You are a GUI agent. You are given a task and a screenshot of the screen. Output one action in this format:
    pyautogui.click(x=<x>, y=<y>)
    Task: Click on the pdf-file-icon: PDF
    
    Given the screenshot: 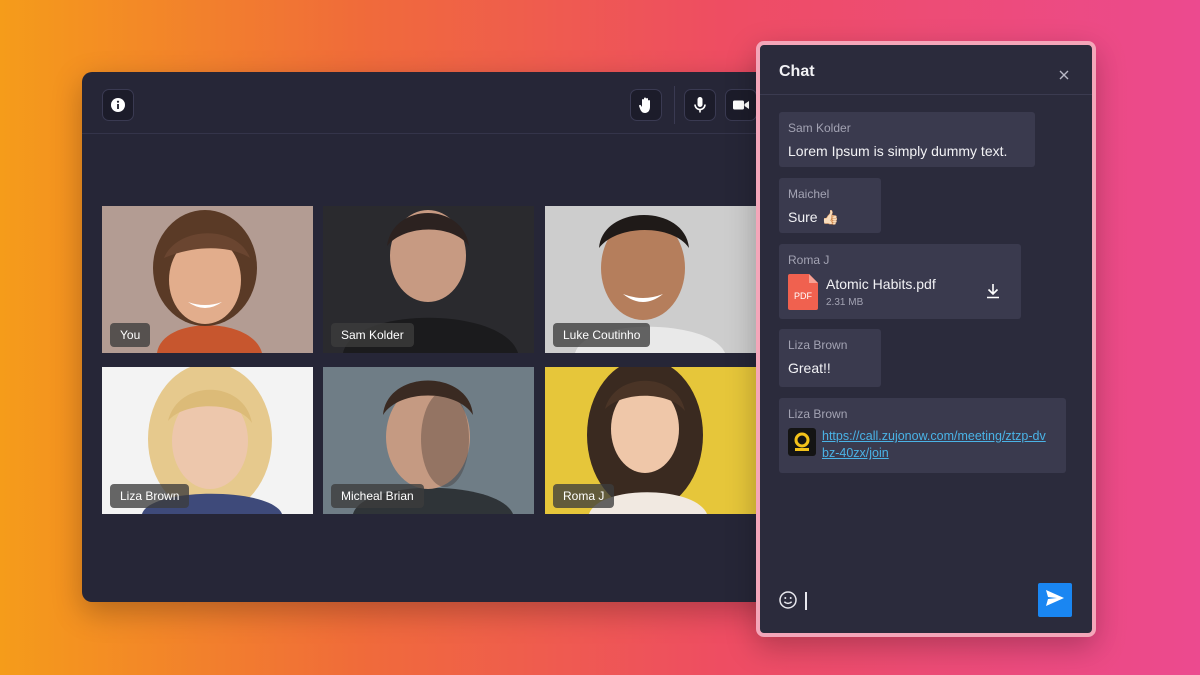 What is the action you would take?
    pyautogui.click(x=803, y=294)
    